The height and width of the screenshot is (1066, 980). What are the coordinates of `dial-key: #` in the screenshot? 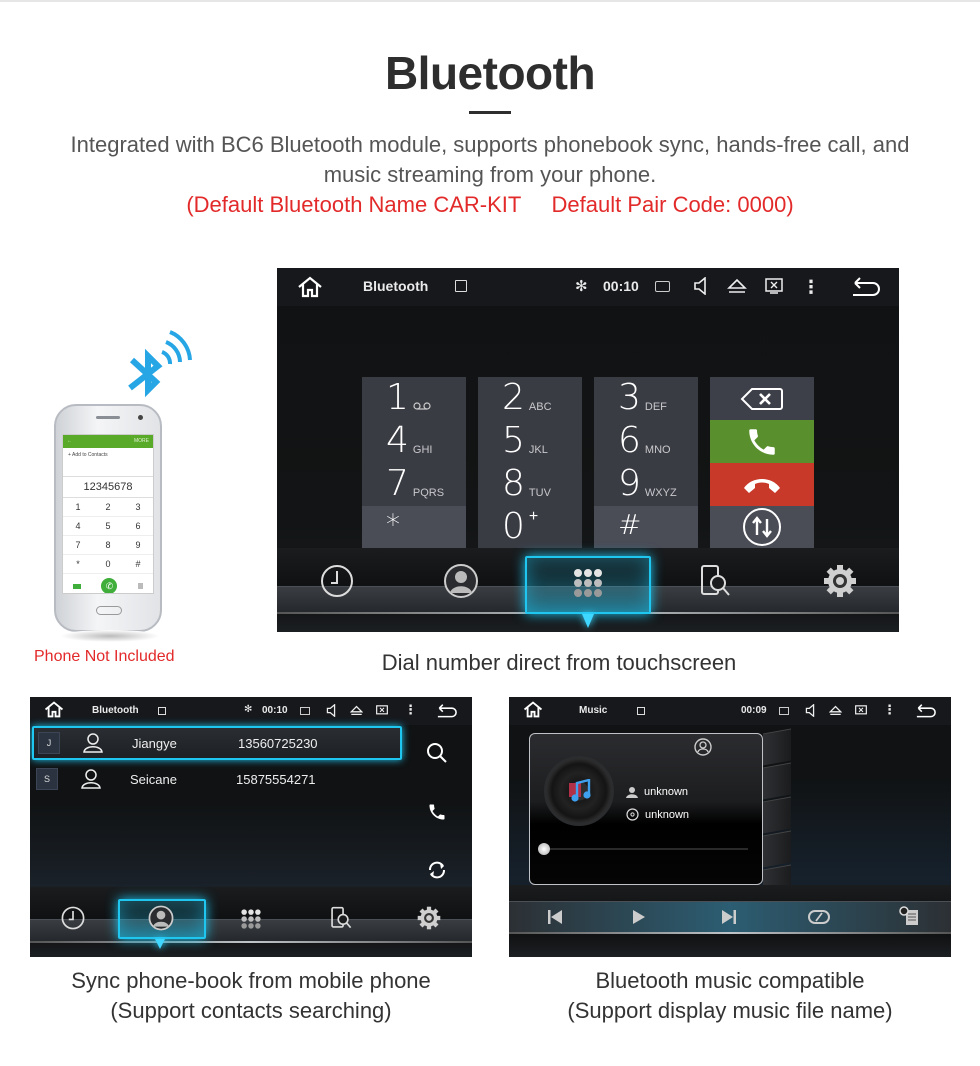 It's located at (646, 527).